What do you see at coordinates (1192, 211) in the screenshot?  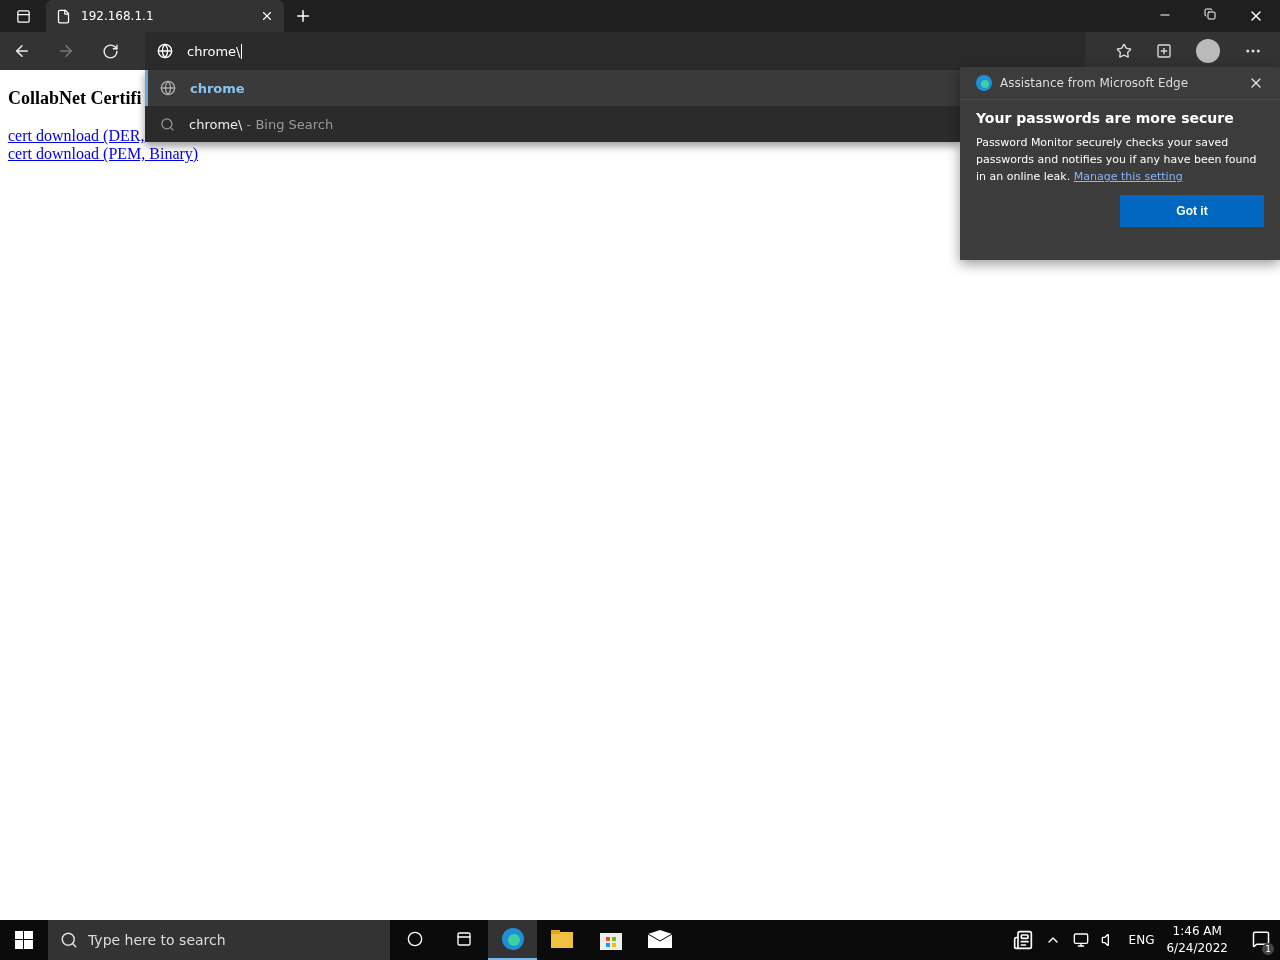 I see `got-it-button: Got it` at bounding box center [1192, 211].